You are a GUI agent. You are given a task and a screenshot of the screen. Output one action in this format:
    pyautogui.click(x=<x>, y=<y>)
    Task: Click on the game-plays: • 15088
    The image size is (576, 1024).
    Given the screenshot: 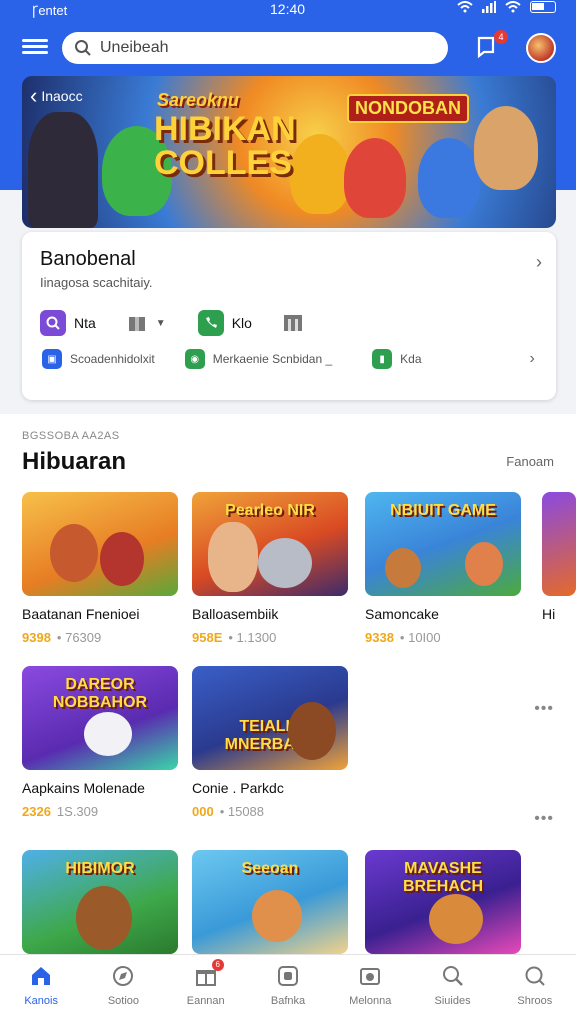 What is the action you would take?
    pyautogui.click(x=242, y=811)
    